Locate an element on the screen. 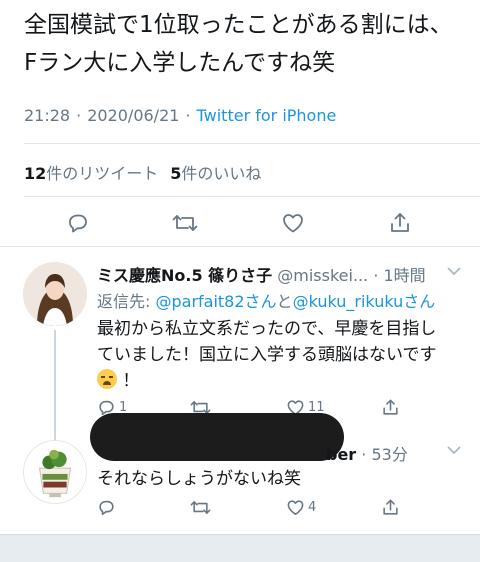 The height and width of the screenshot is (562, 480). reply-author-name: ber is located at coordinates (341, 454).